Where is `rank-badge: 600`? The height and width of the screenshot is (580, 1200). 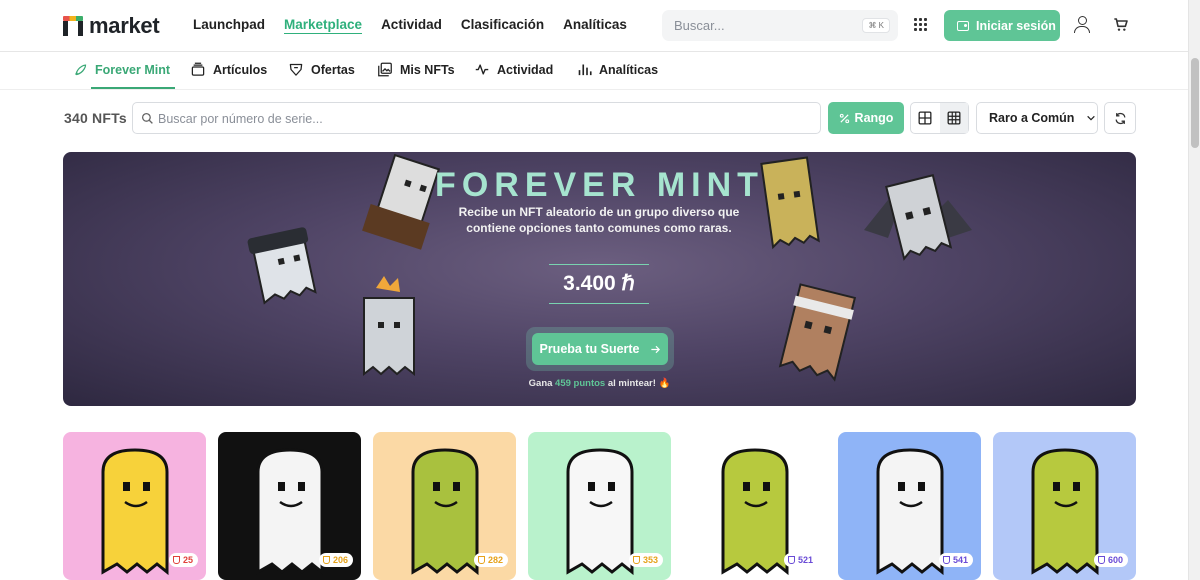 rank-badge: 600 is located at coordinates (1110, 560).